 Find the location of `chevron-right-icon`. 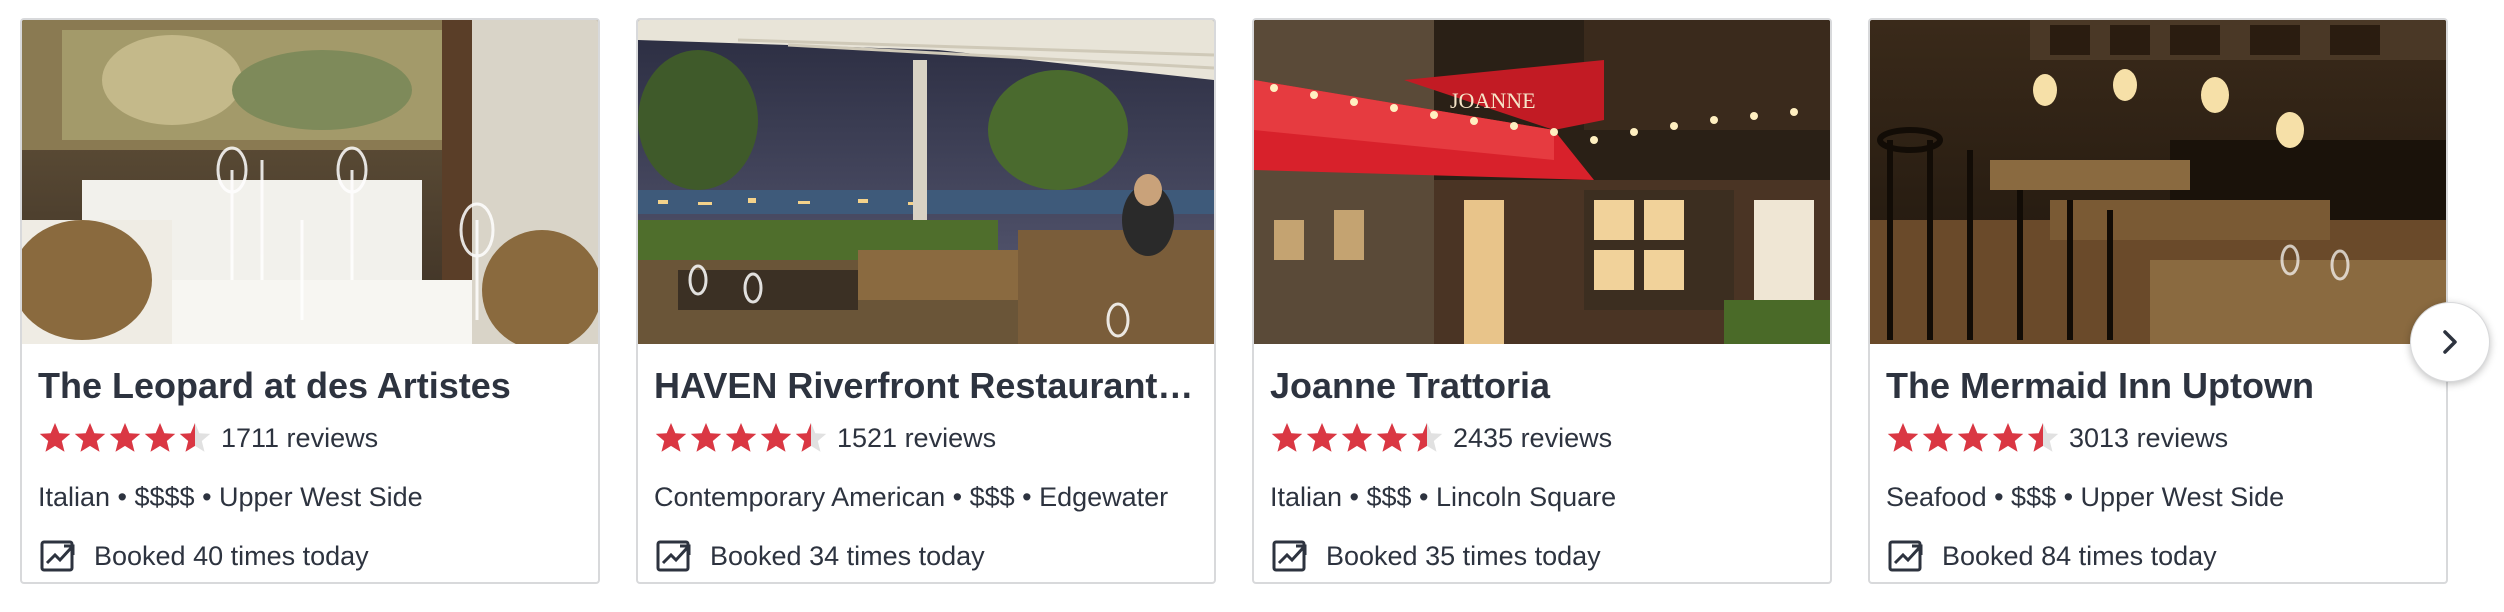

chevron-right-icon is located at coordinates (2450, 342).